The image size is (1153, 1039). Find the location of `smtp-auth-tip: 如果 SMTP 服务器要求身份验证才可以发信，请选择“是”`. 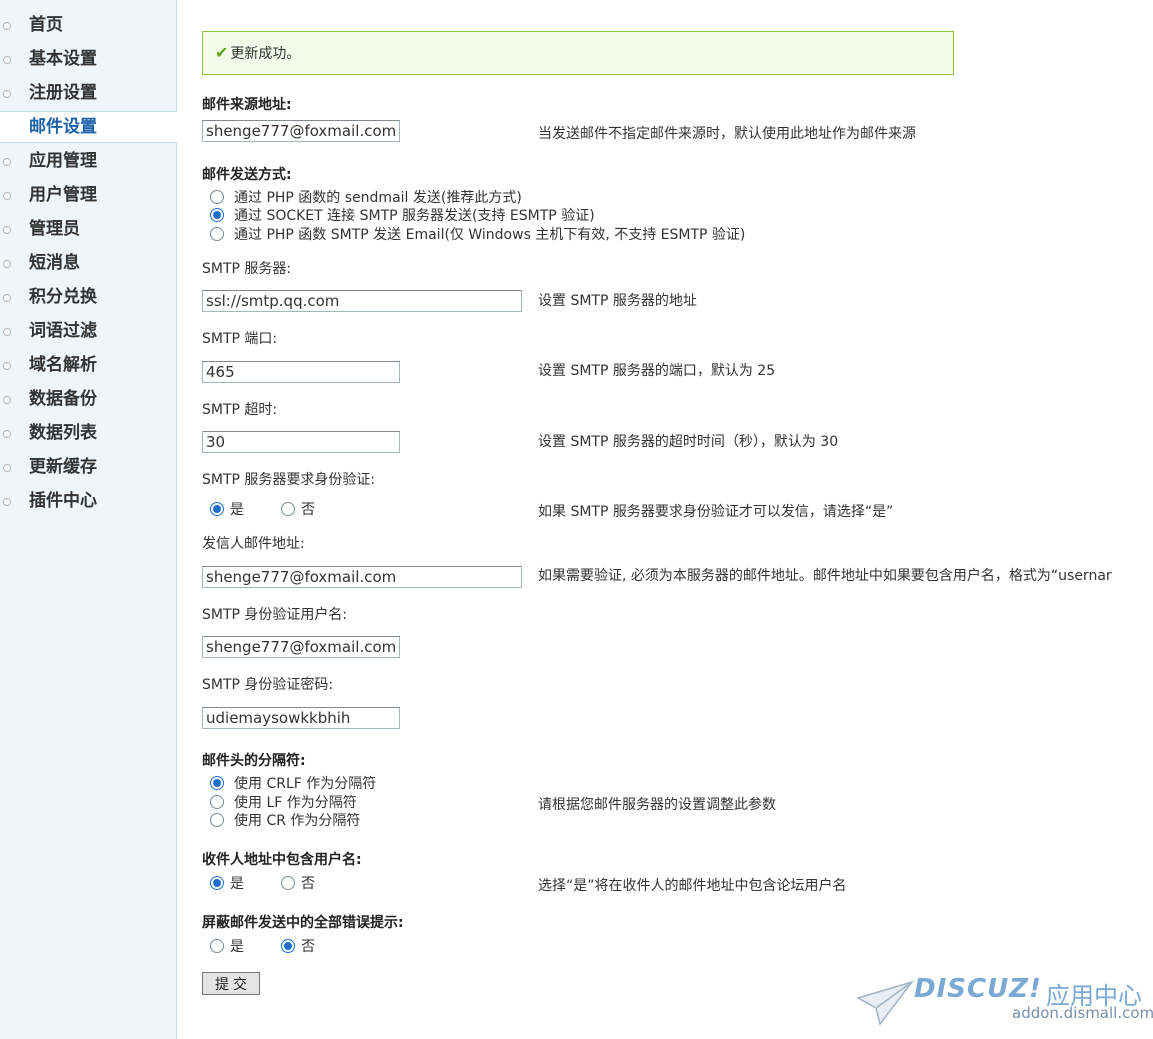

smtp-auth-tip: 如果 SMTP 服务器要求身份验证才可以发信，请选择“是” is located at coordinates (716, 512).